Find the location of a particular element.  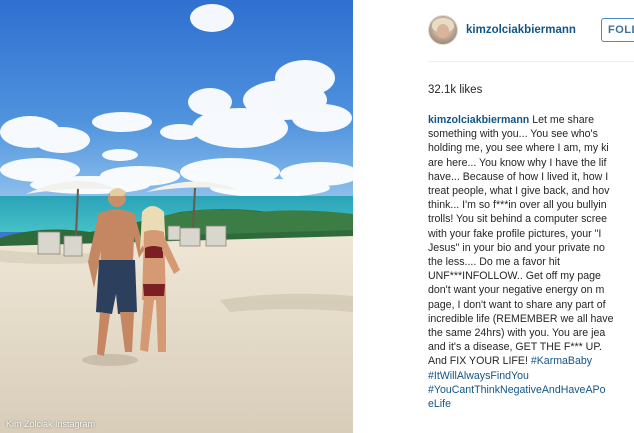

caption-text: Jesus" in your bio and your private no is located at coordinates (516, 247).